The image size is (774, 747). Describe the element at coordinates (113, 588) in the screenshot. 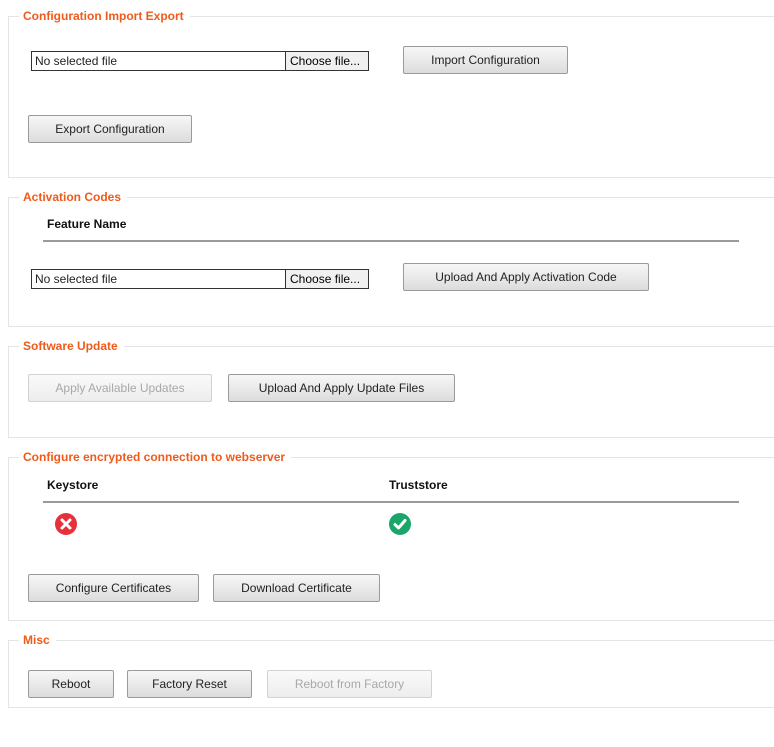

I see `configure-certificates-button: Configure Certificates` at that location.